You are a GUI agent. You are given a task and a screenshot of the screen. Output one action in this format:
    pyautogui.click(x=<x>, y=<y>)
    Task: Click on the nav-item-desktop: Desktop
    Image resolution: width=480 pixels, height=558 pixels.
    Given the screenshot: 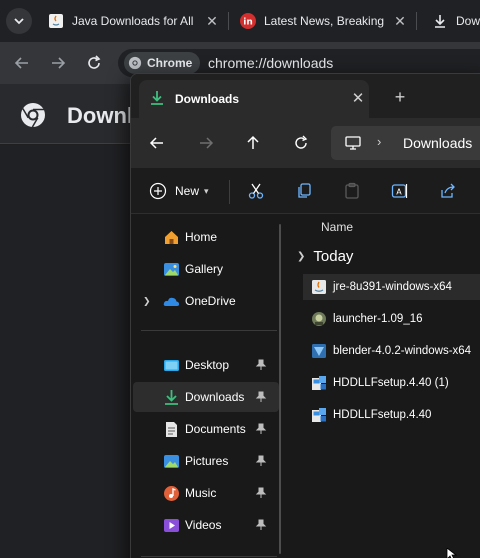 What is the action you would take?
    pyautogui.click(x=206, y=365)
    